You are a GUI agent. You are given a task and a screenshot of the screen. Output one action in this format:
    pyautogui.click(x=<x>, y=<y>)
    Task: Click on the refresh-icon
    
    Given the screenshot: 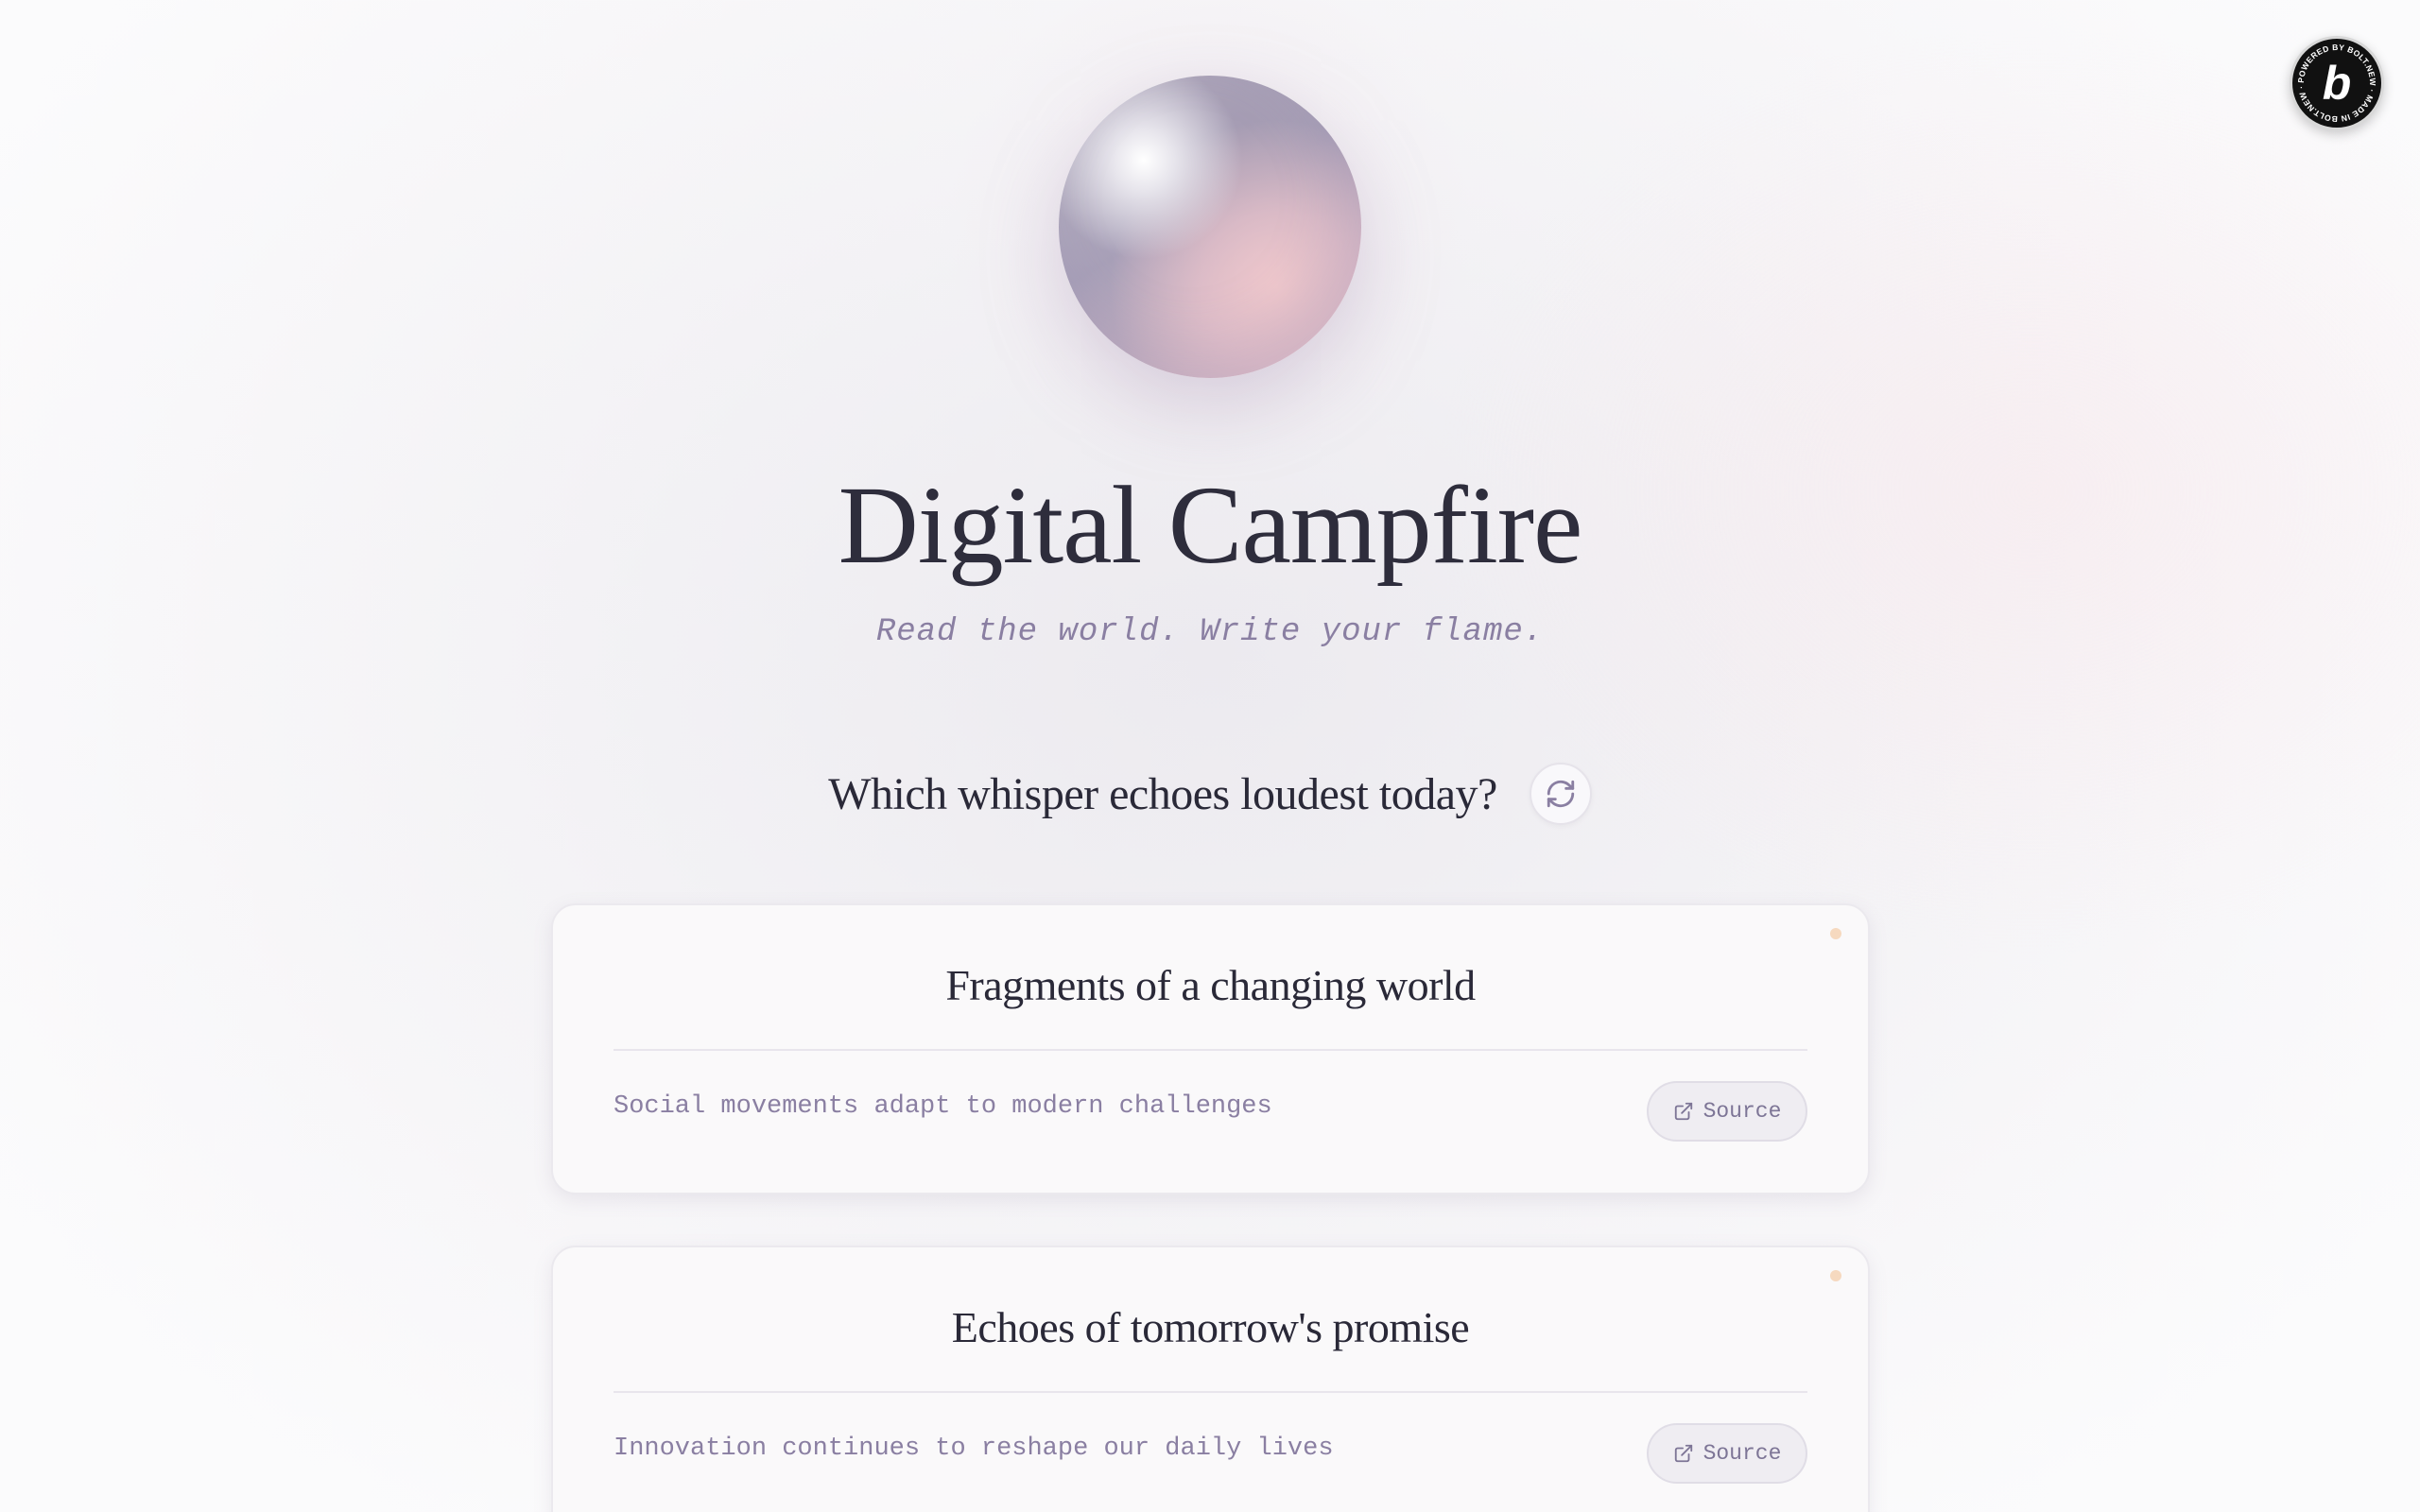 What is the action you would take?
    pyautogui.click(x=1560, y=794)
    